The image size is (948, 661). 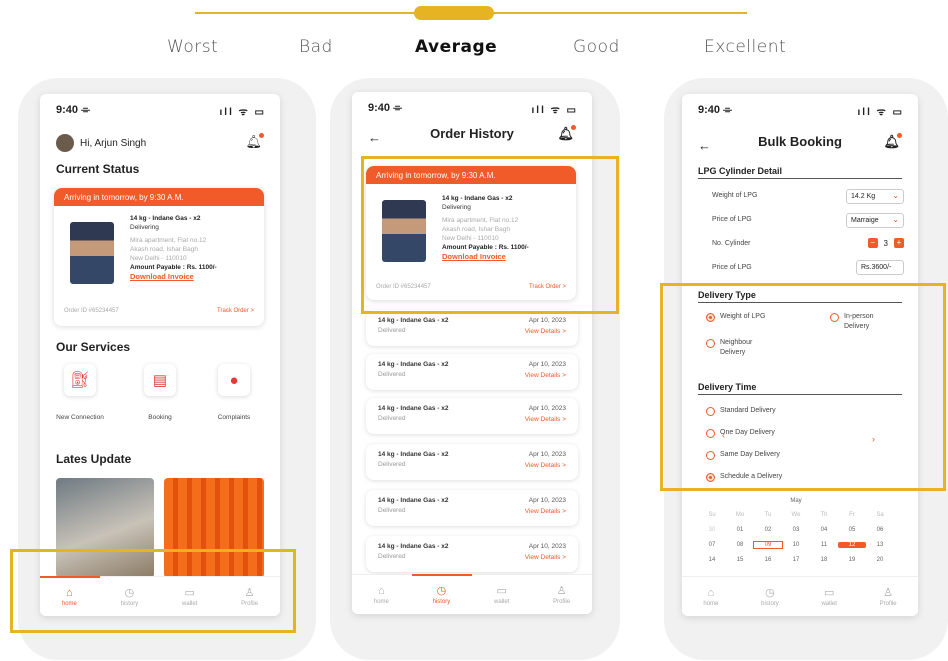 What do you see at coordinates (824, 560) in the screenshot?
I see `calendar-day: 18` at bounding box center [824, 560].